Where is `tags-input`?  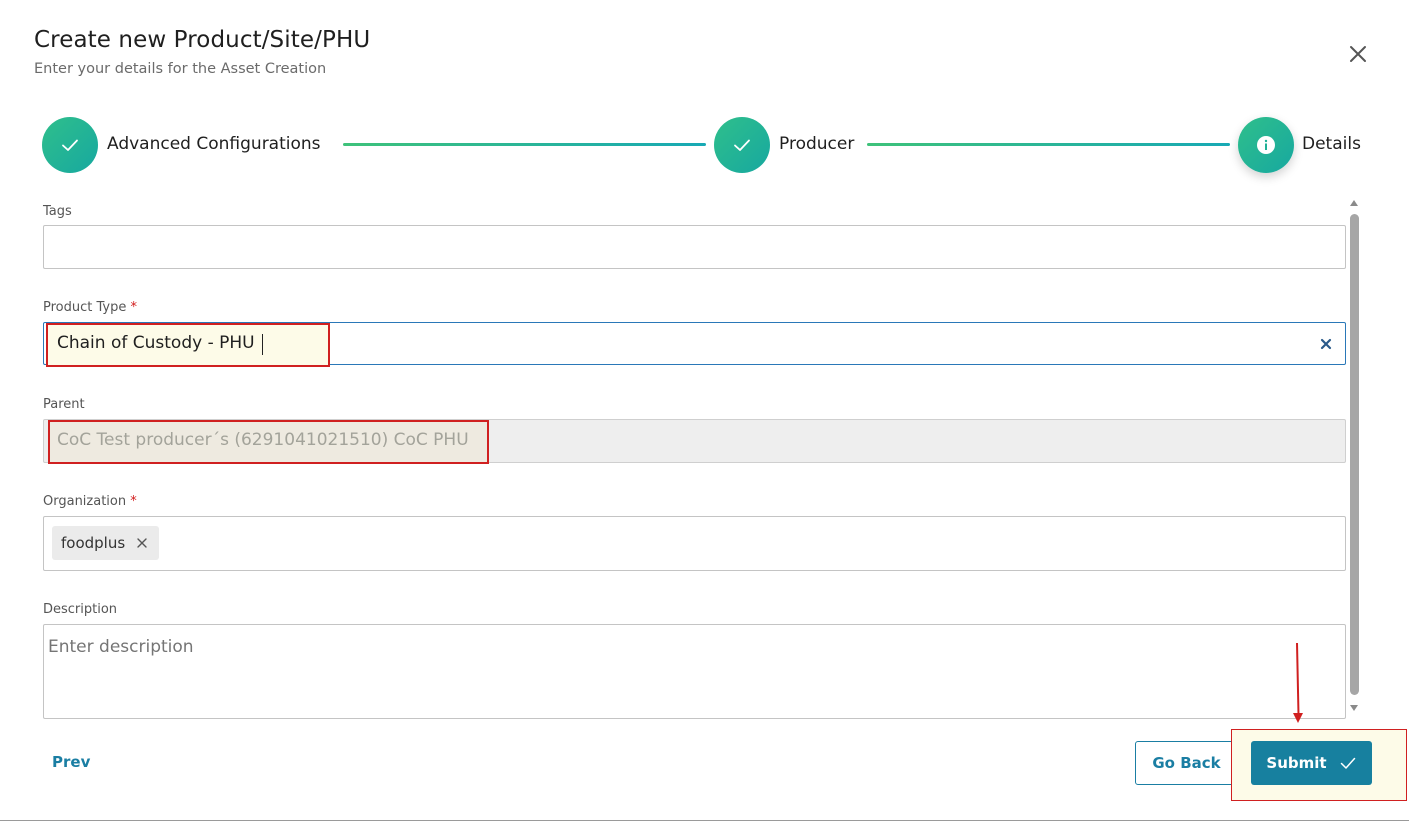 tags-input is located at coordinates (694, 247).